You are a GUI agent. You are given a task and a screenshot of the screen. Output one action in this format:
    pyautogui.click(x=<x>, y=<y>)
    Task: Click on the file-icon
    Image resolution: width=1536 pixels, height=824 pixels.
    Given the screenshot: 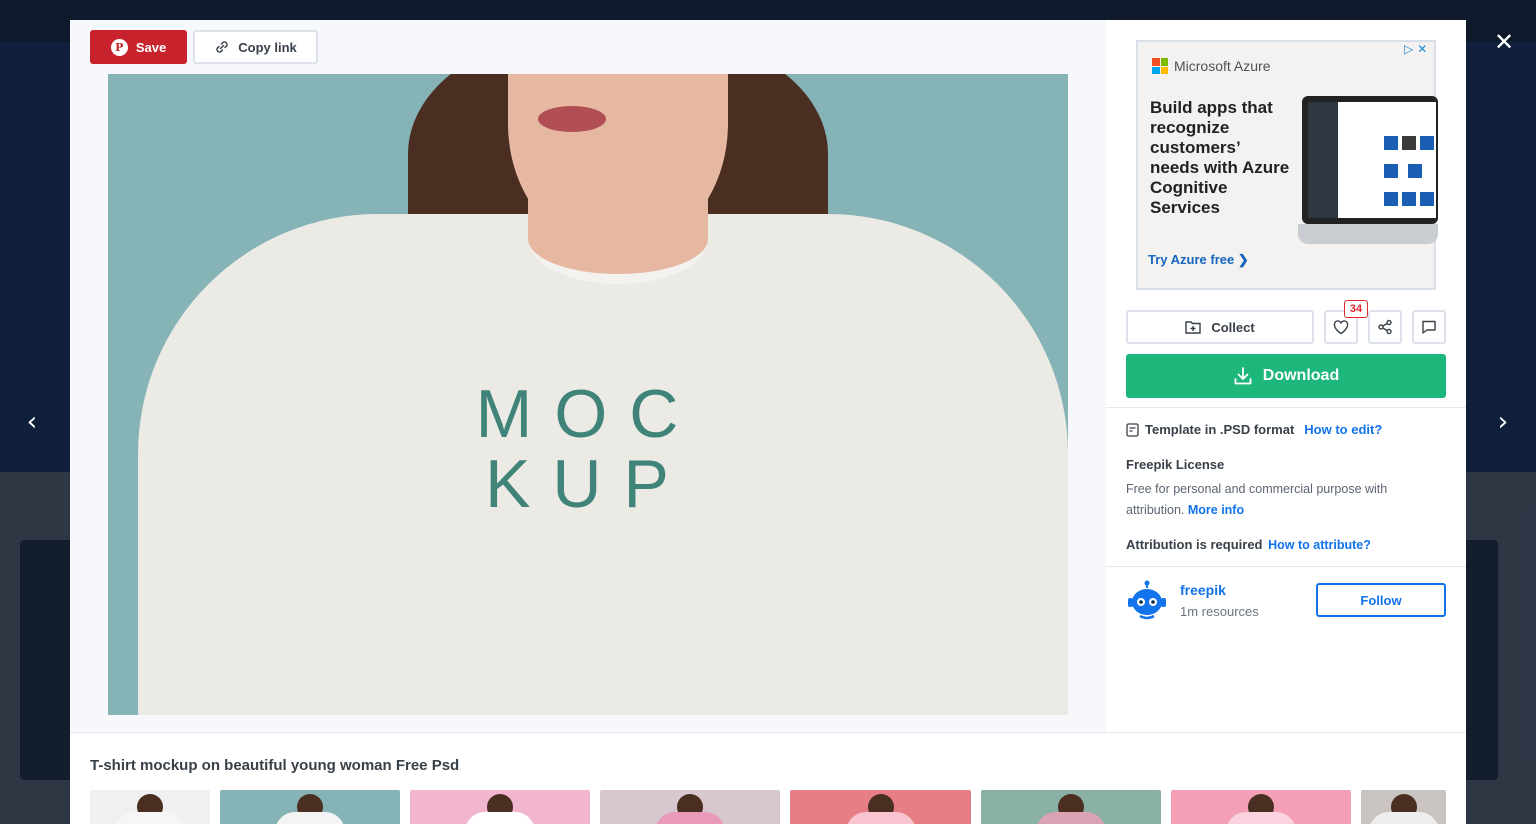 What is the action you would take?
    pyautogui.click(x=1132, y=429)
    